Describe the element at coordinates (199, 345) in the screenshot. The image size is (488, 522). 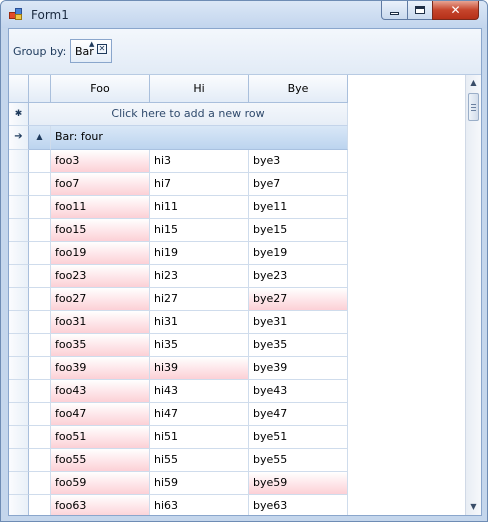
I see `grid-cell-hi: hi35` at that location.